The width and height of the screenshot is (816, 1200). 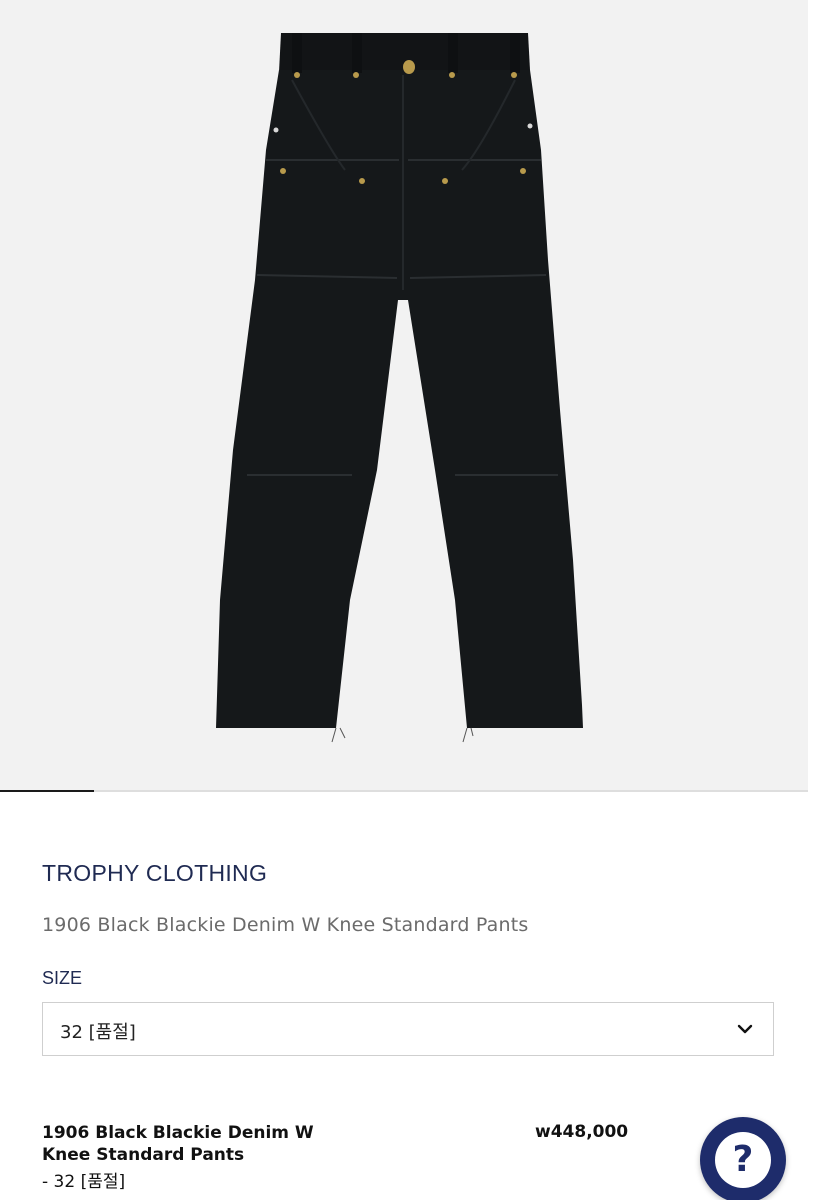 I want to click on image-edge, so click(x=812, y=396).